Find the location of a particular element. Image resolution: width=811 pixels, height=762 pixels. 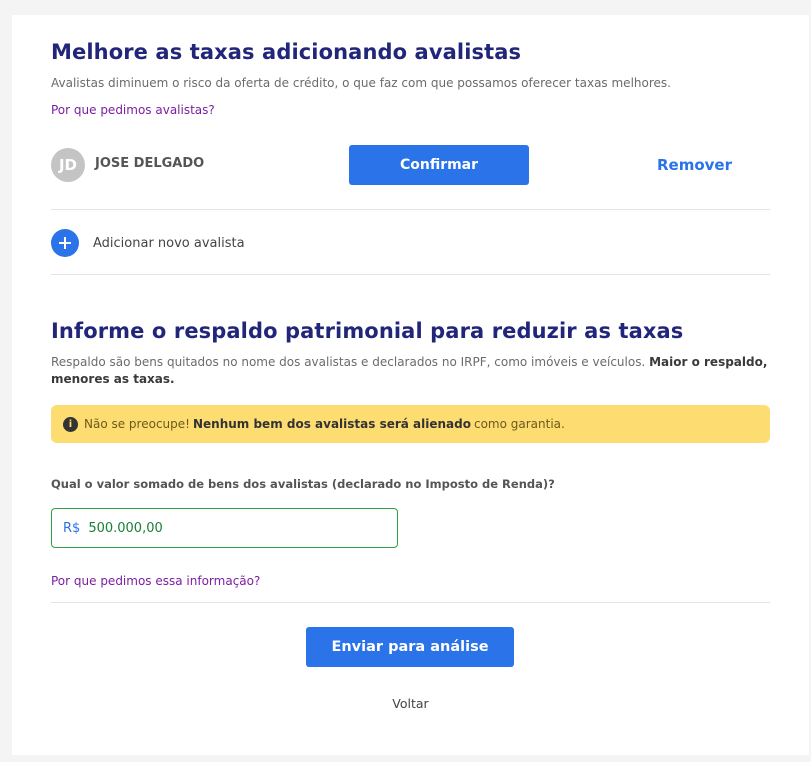

avatar: JD is located at coordinates (68, 165).